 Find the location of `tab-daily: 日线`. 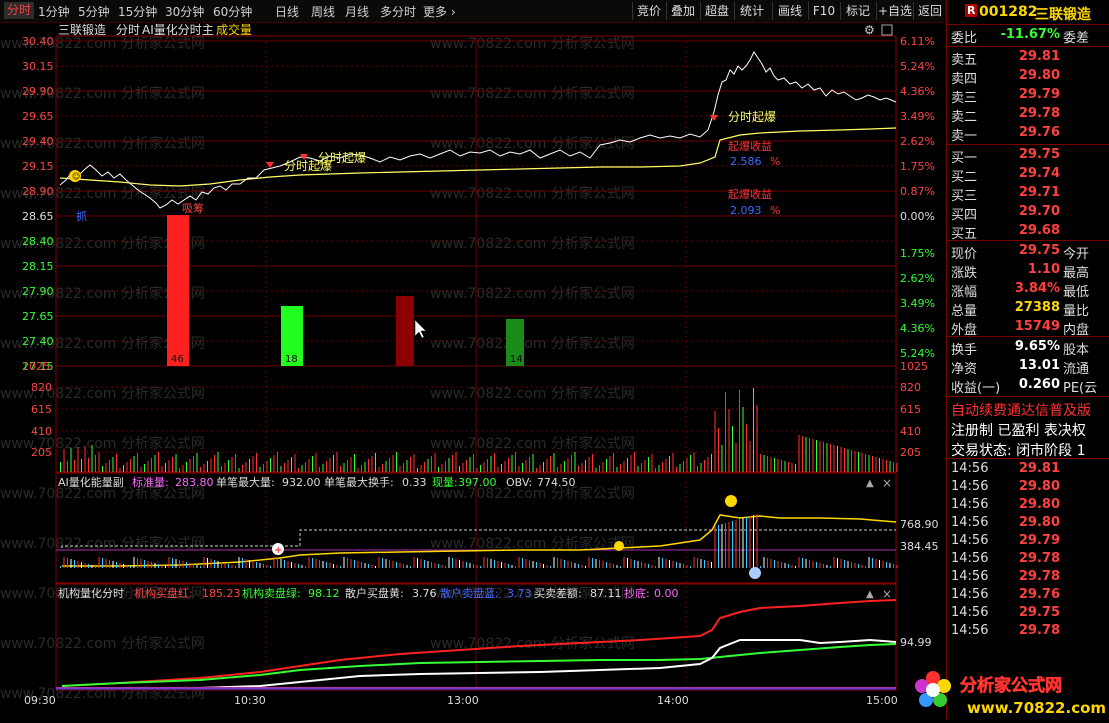

tab-daily: 日线 is located at coordinates (287, 11).